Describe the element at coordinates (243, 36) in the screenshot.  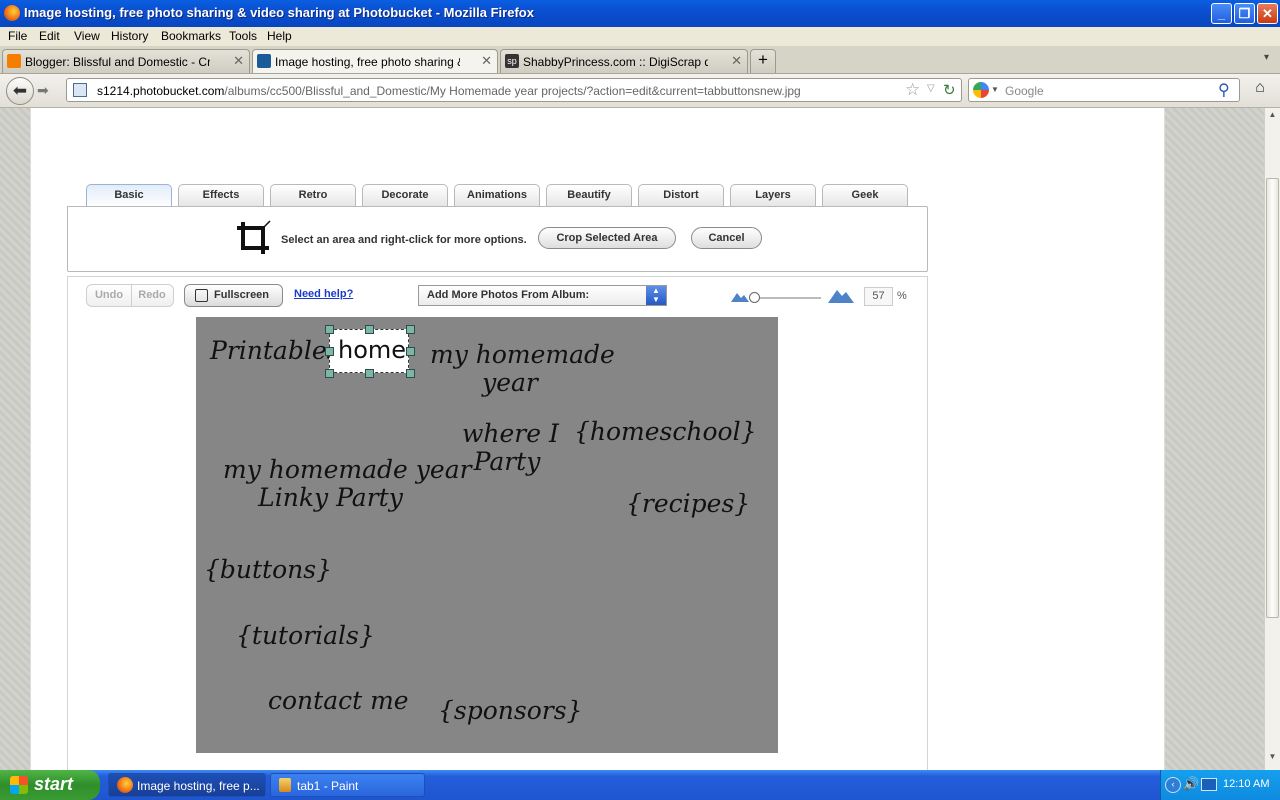
I see `menu-tools: Tools` at that location.